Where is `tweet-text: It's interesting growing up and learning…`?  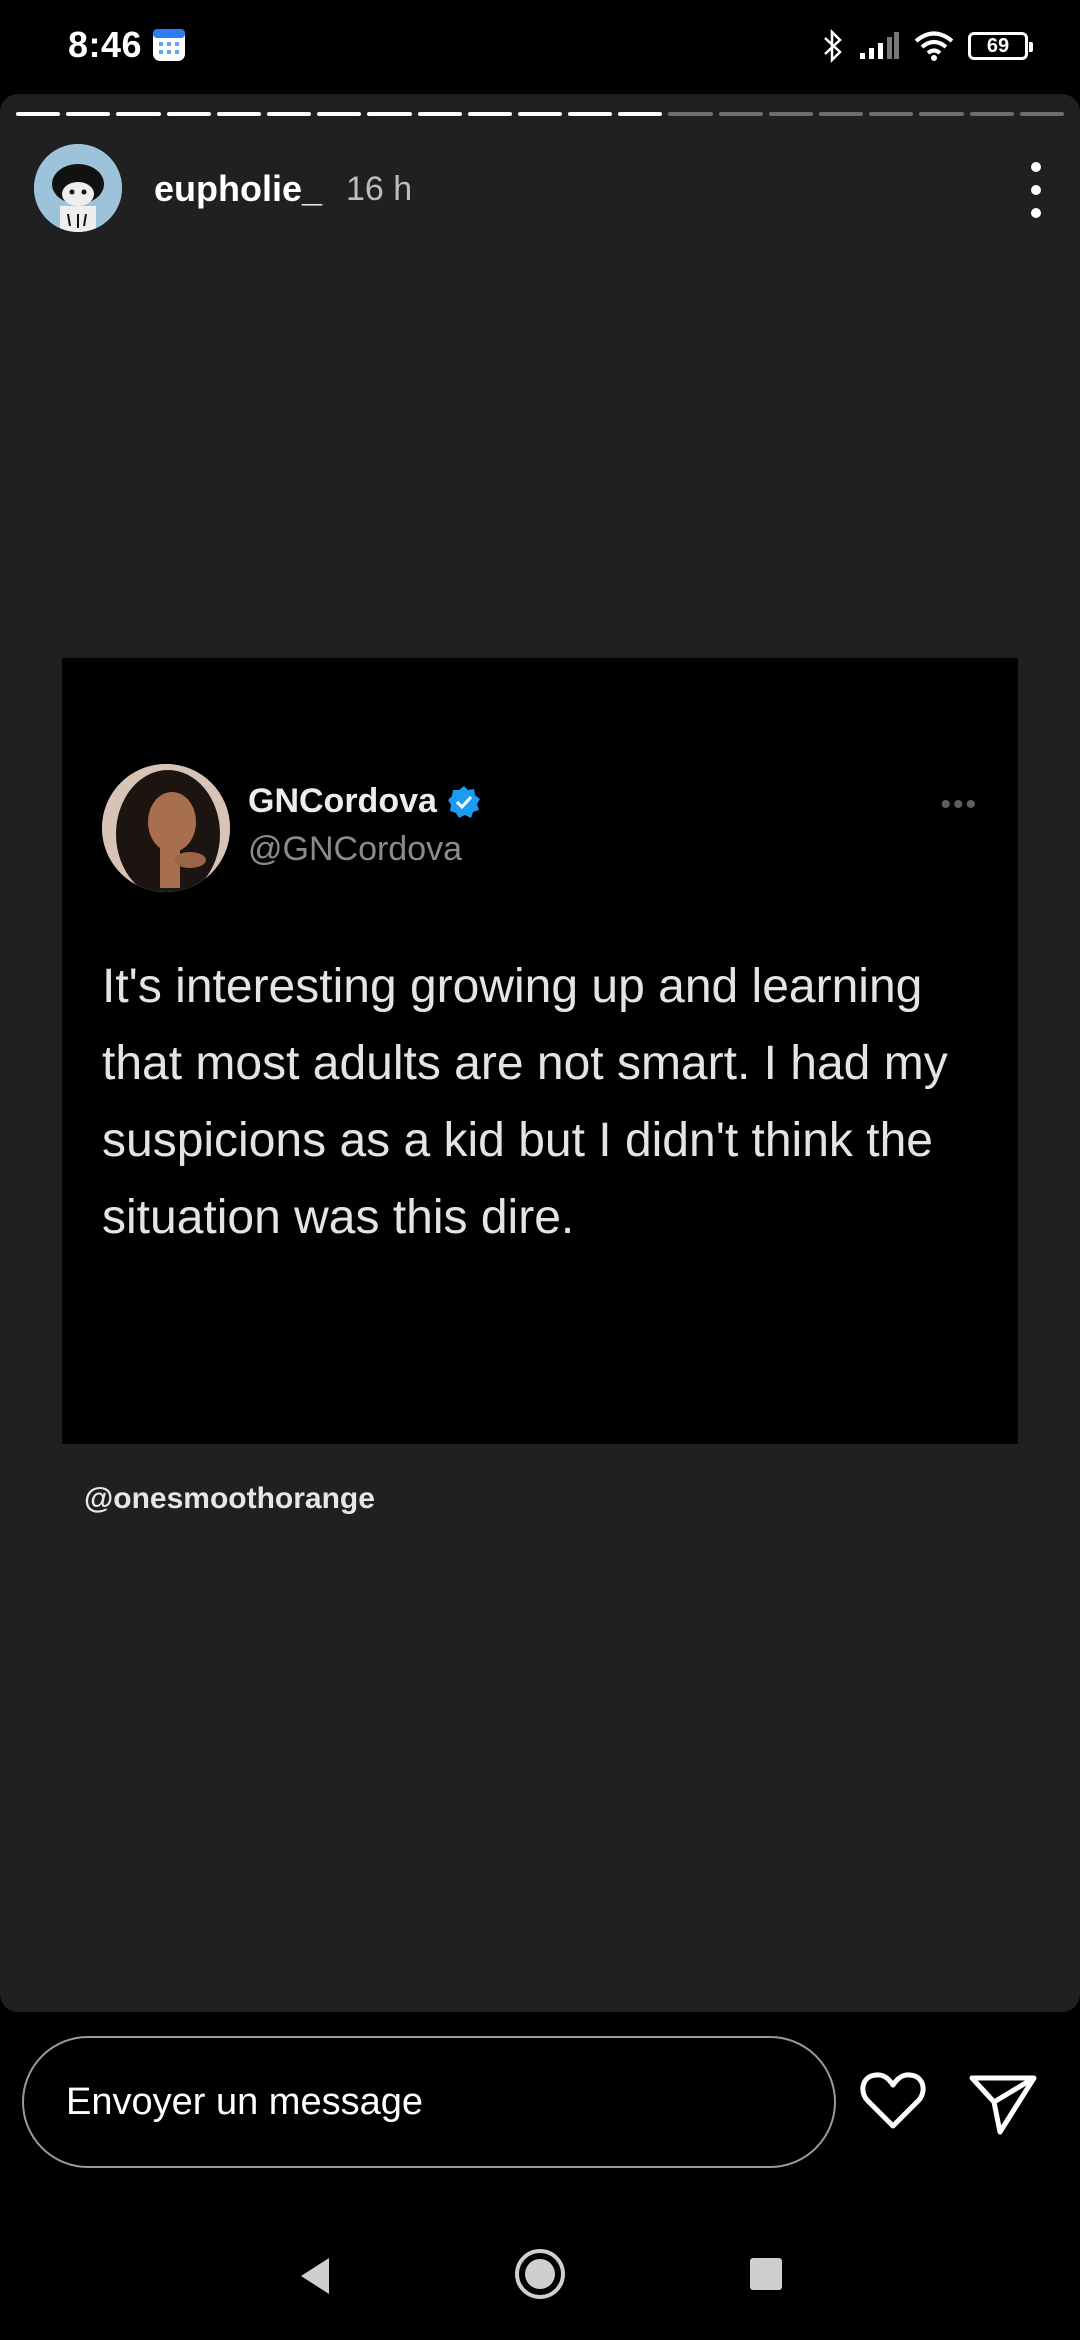 tweet-text: It's interesting growing up and learning… is located at coordinates (525, 1102).